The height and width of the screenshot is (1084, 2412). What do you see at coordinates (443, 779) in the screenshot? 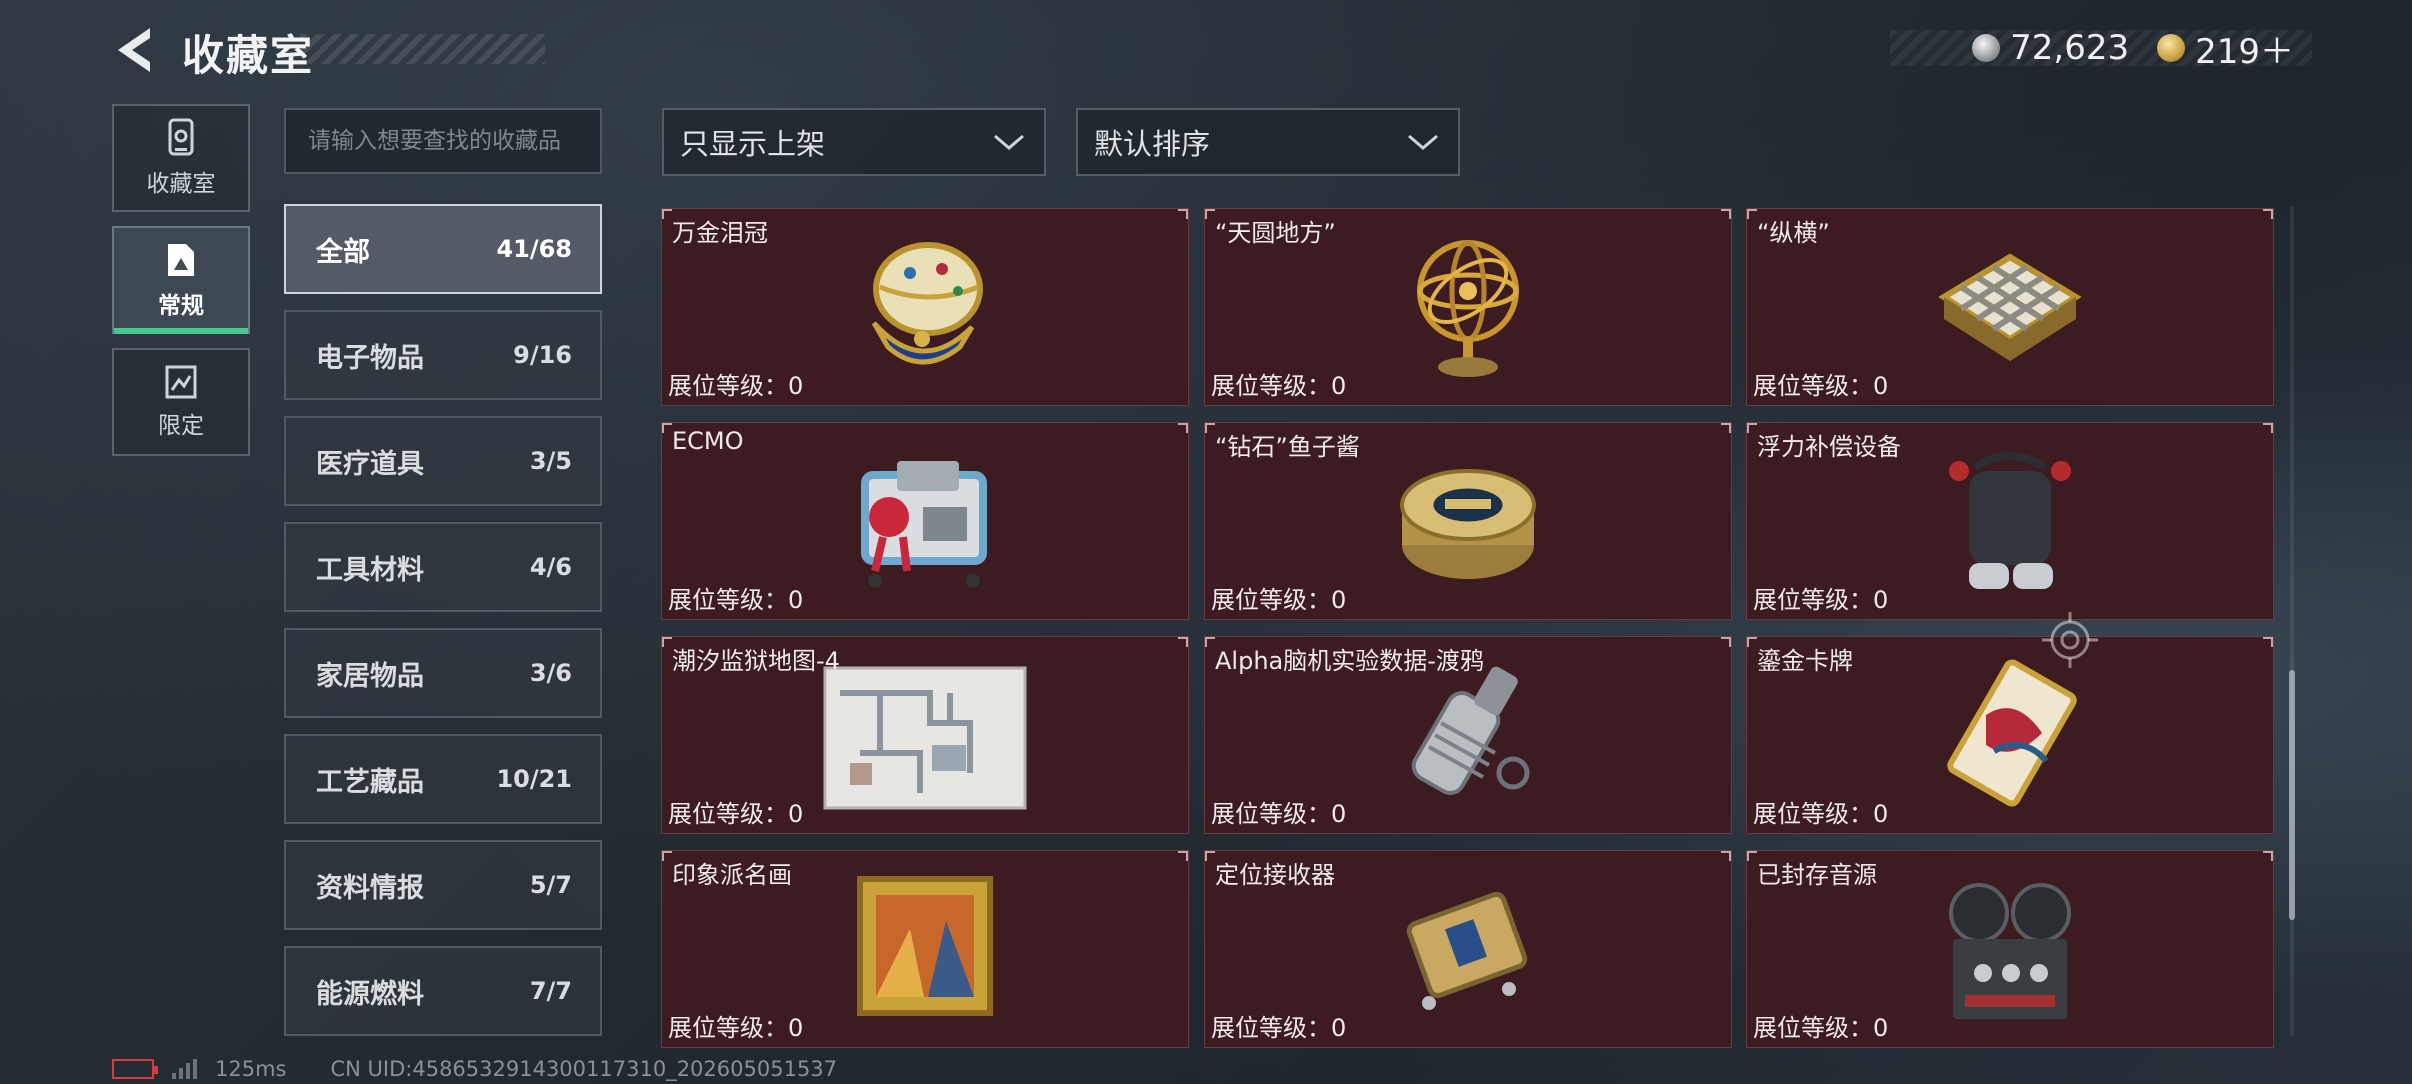
I see `category-crafts: 工艺藏品 10/21` at bounding box center [443, 779].